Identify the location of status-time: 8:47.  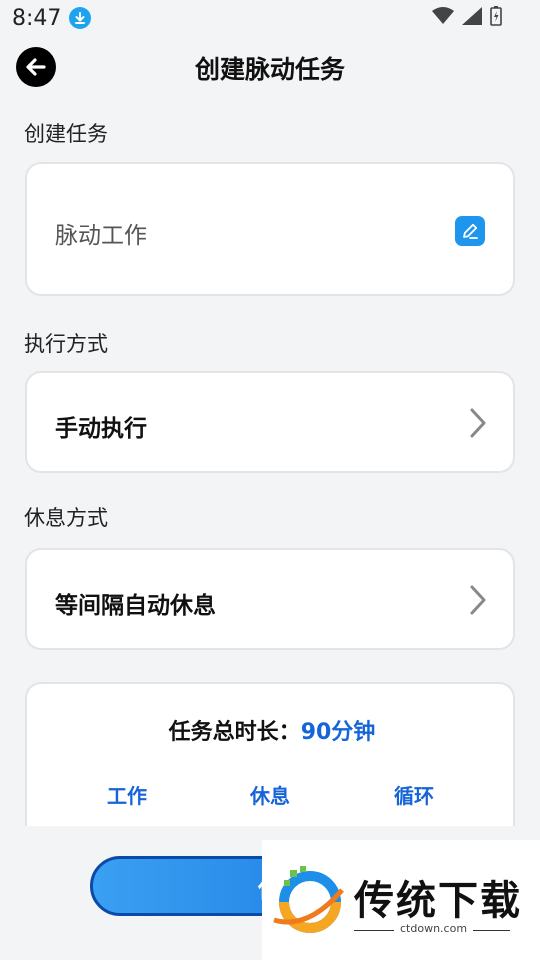
(37, 18).